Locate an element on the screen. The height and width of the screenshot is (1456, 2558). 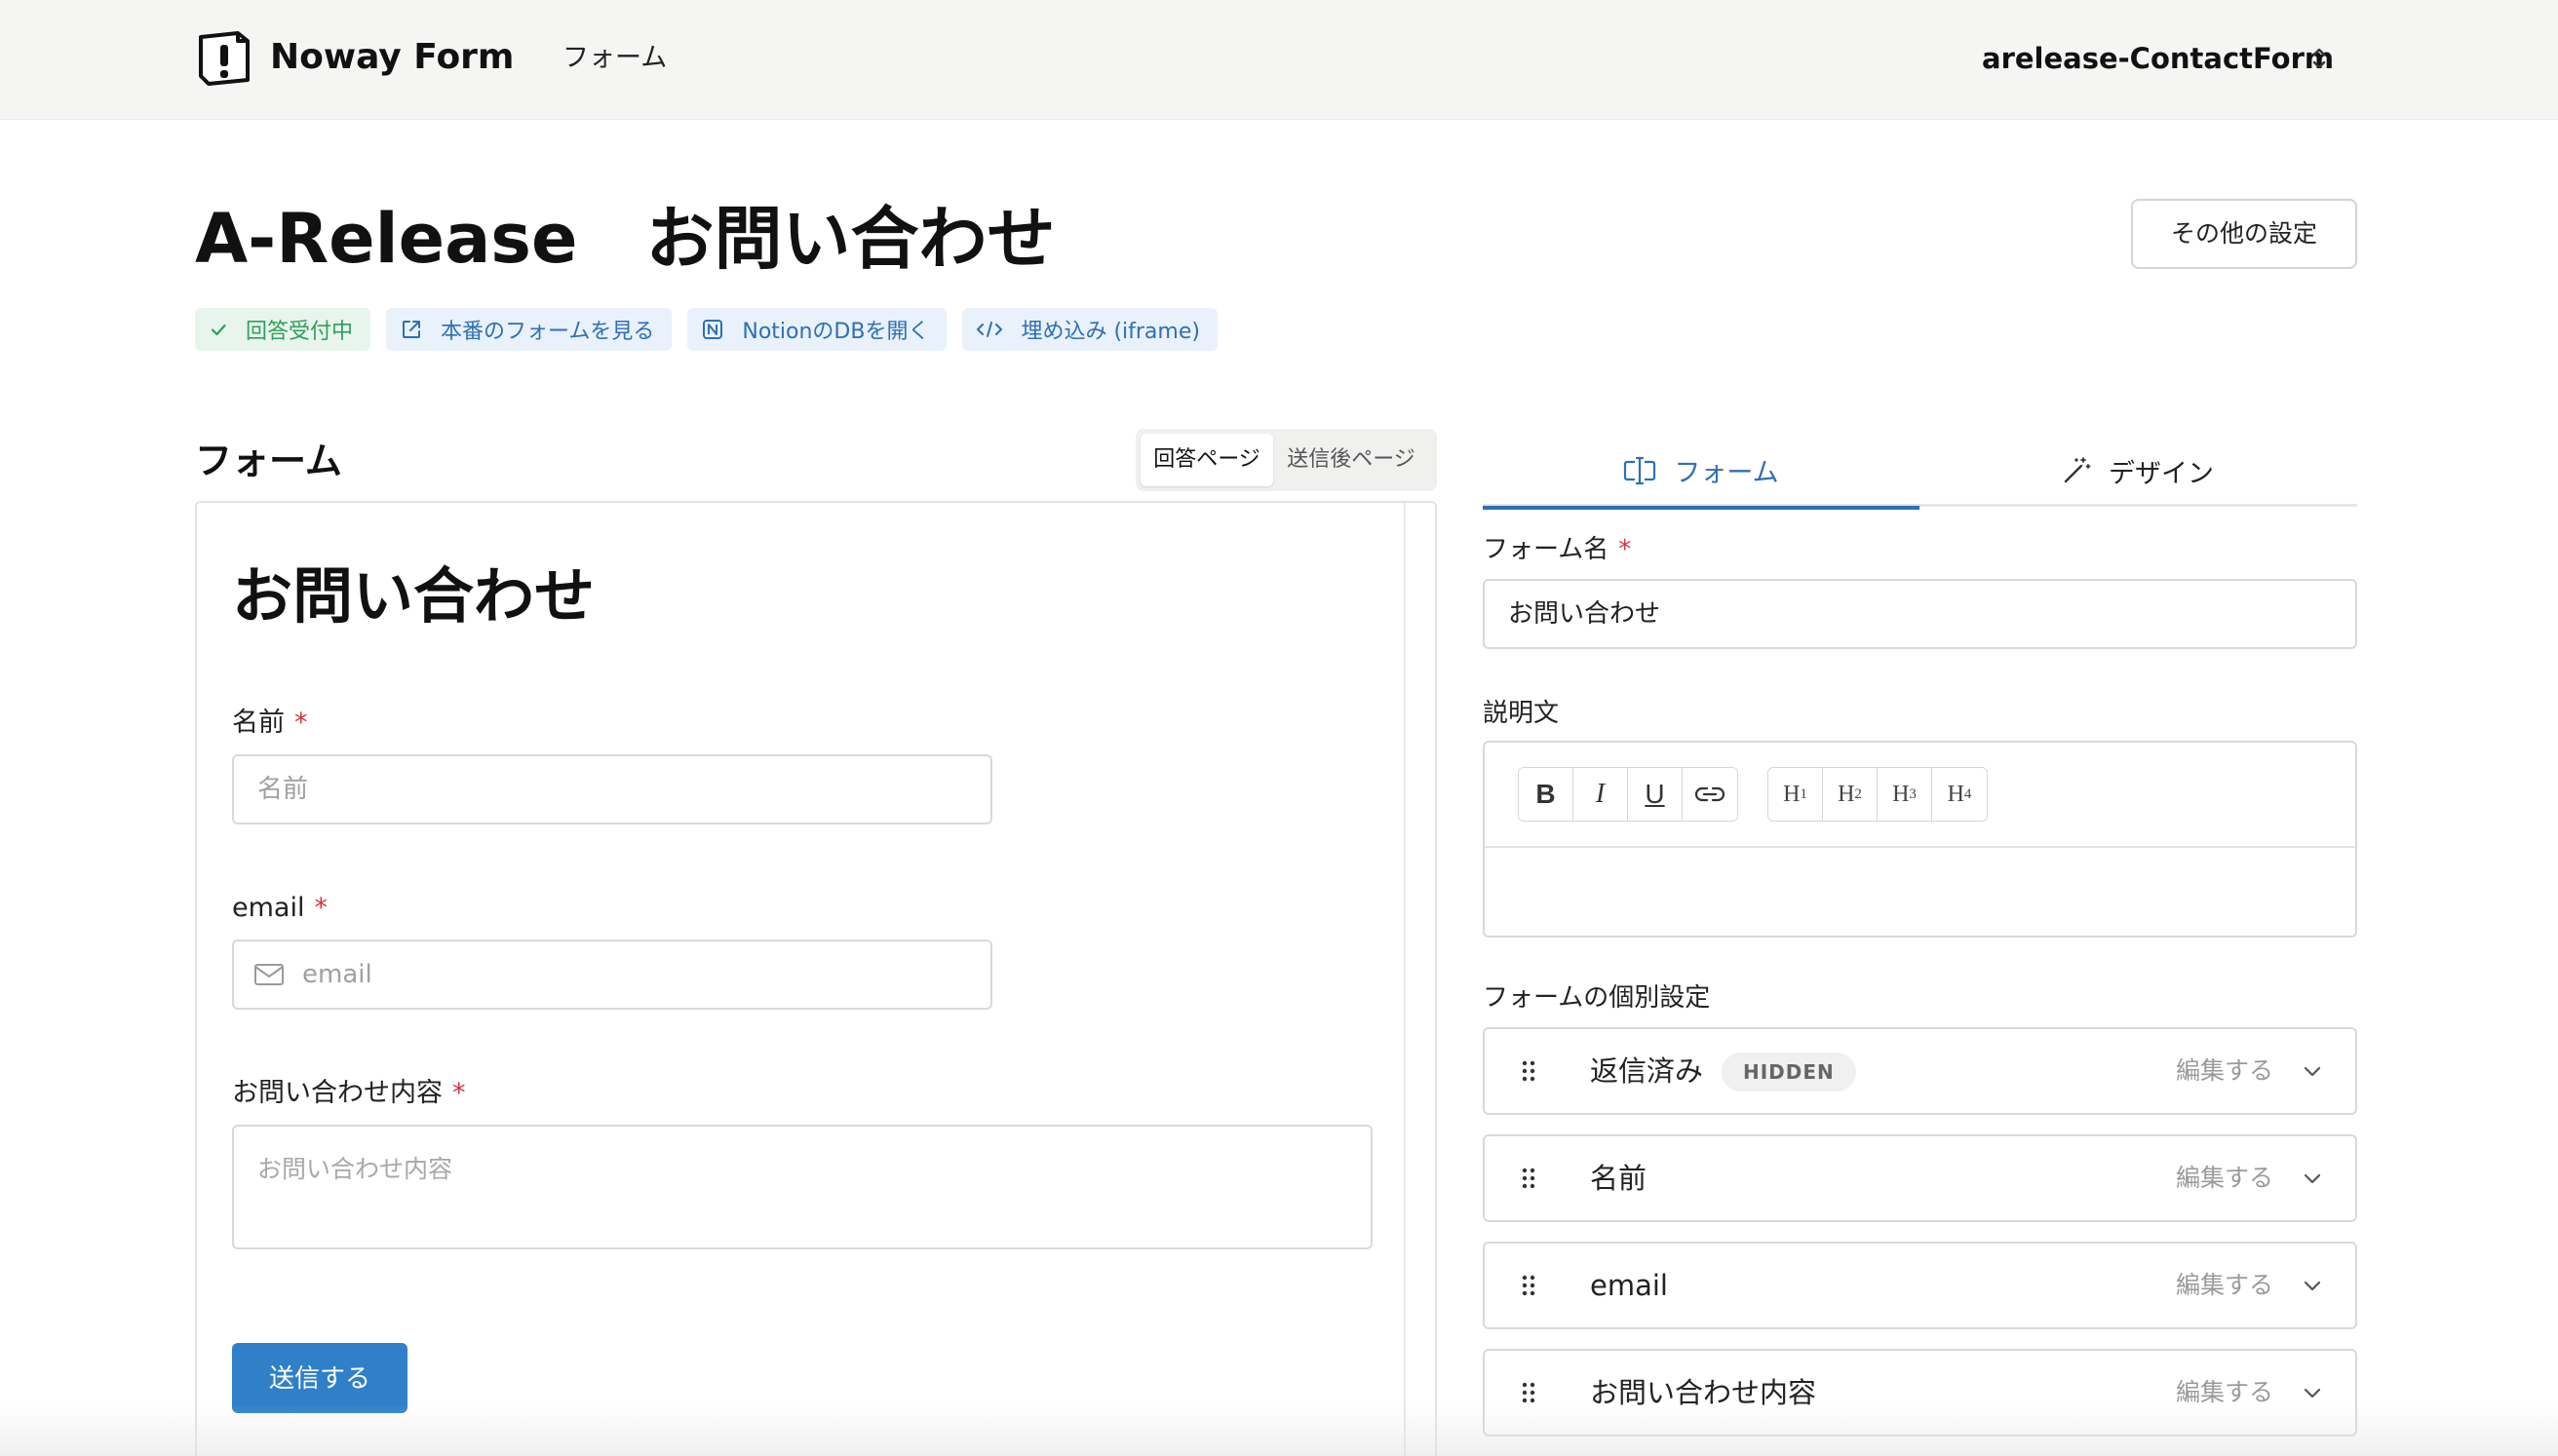
heading-3-button: H3 is located at coordinates (1905, 794).